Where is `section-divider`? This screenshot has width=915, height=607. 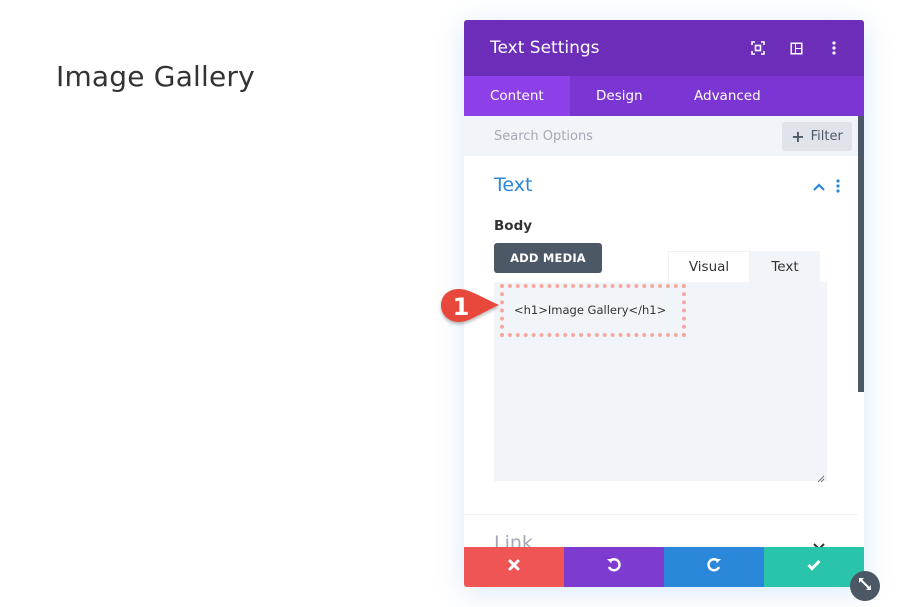 section-divider is located at coordinates (661, 514).